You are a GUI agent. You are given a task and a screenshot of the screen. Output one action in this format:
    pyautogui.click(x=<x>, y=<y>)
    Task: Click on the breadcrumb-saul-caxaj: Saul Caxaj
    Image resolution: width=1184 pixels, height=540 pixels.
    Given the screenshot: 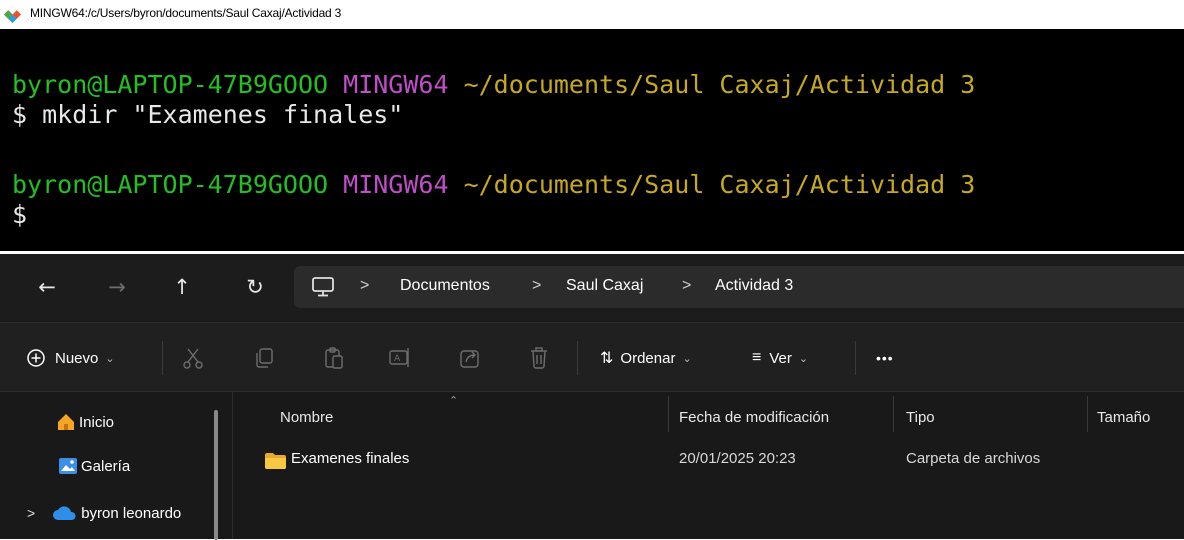 What is the action you would take?
    pyautogui.click(x=604, y=286)
    